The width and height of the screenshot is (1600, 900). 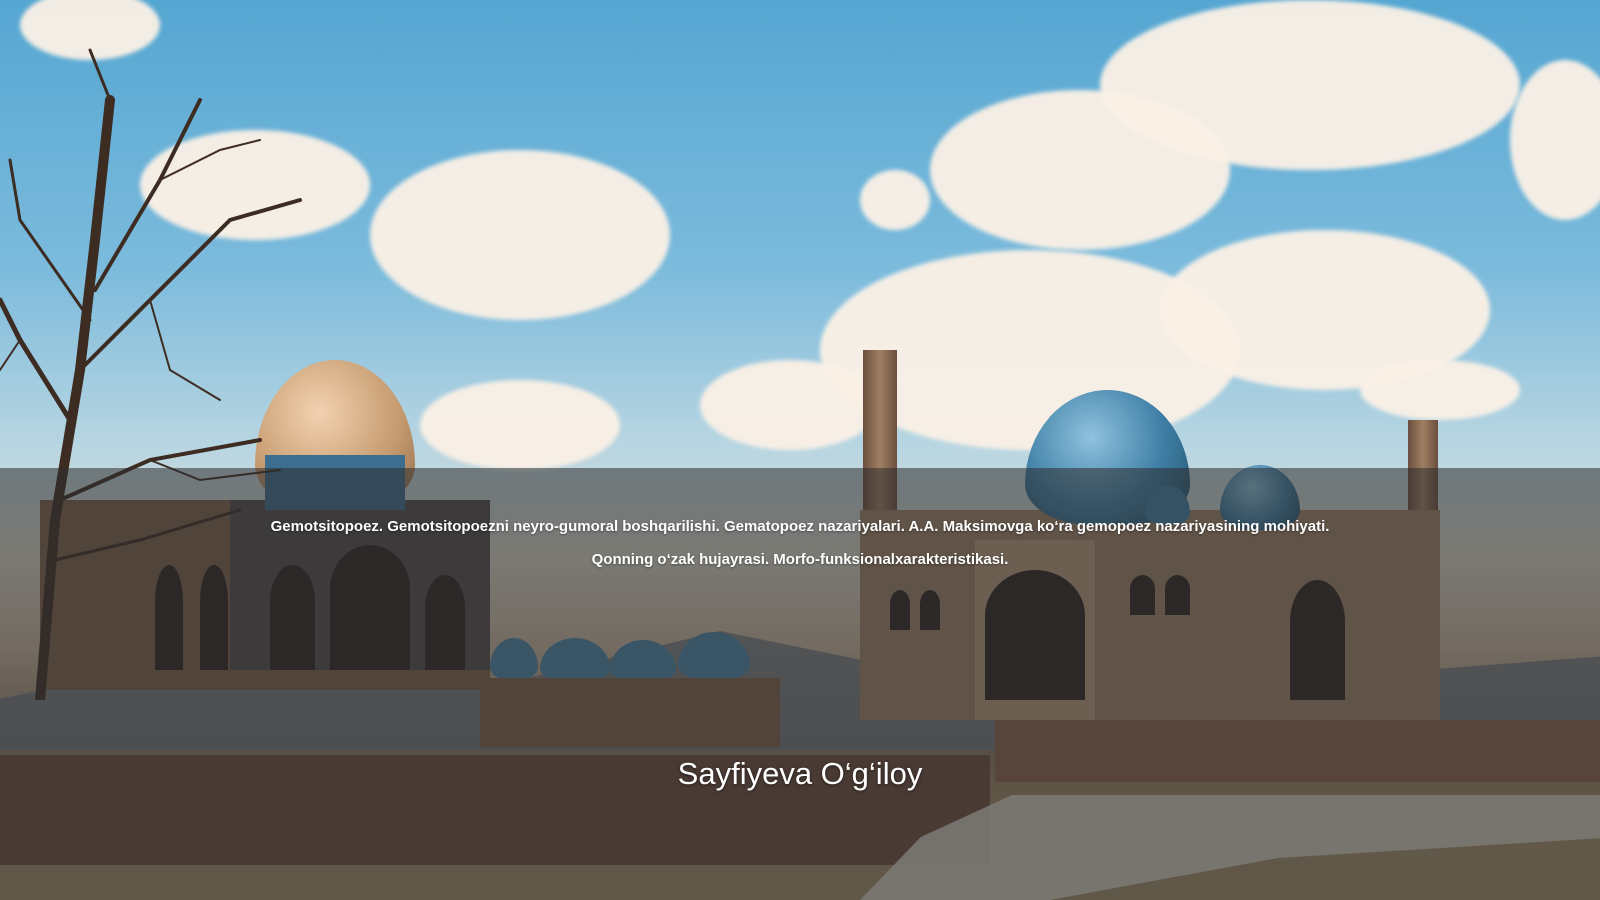 I want to click on author-name: Sayfiyeva O‘g‘iloy, so click(x=800, y=773).